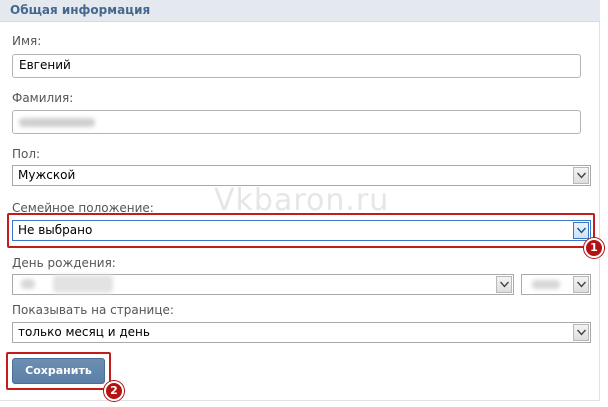  What do you see at coordinates (80, 10) in the screenshot?
I see `section-title: Общая информация` at bounding box center [80, 10].